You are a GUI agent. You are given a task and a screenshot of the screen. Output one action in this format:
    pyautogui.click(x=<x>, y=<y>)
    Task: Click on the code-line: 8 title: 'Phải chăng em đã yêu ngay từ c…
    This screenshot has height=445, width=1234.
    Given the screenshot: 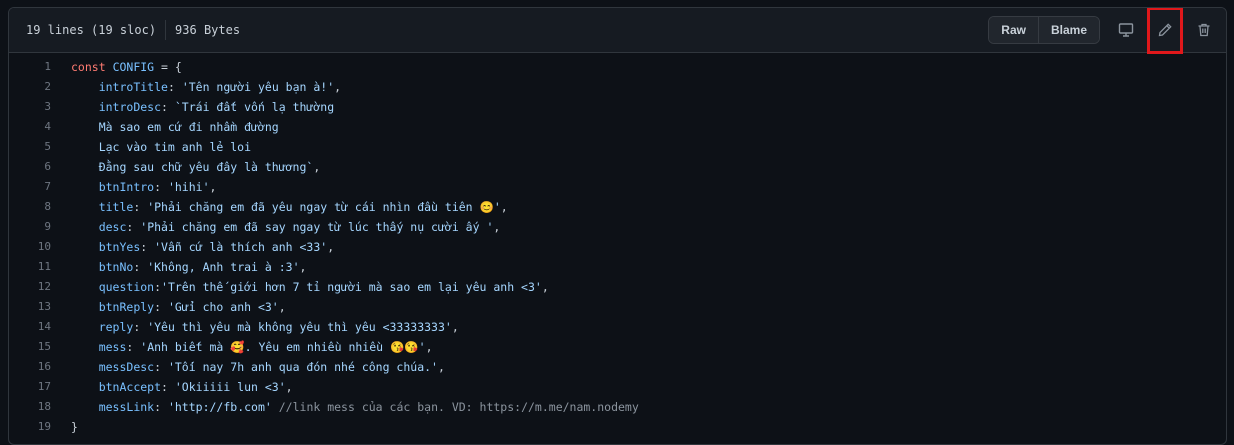 What is the action you would take?
    pyautogui.click(x=617, y=207)
    